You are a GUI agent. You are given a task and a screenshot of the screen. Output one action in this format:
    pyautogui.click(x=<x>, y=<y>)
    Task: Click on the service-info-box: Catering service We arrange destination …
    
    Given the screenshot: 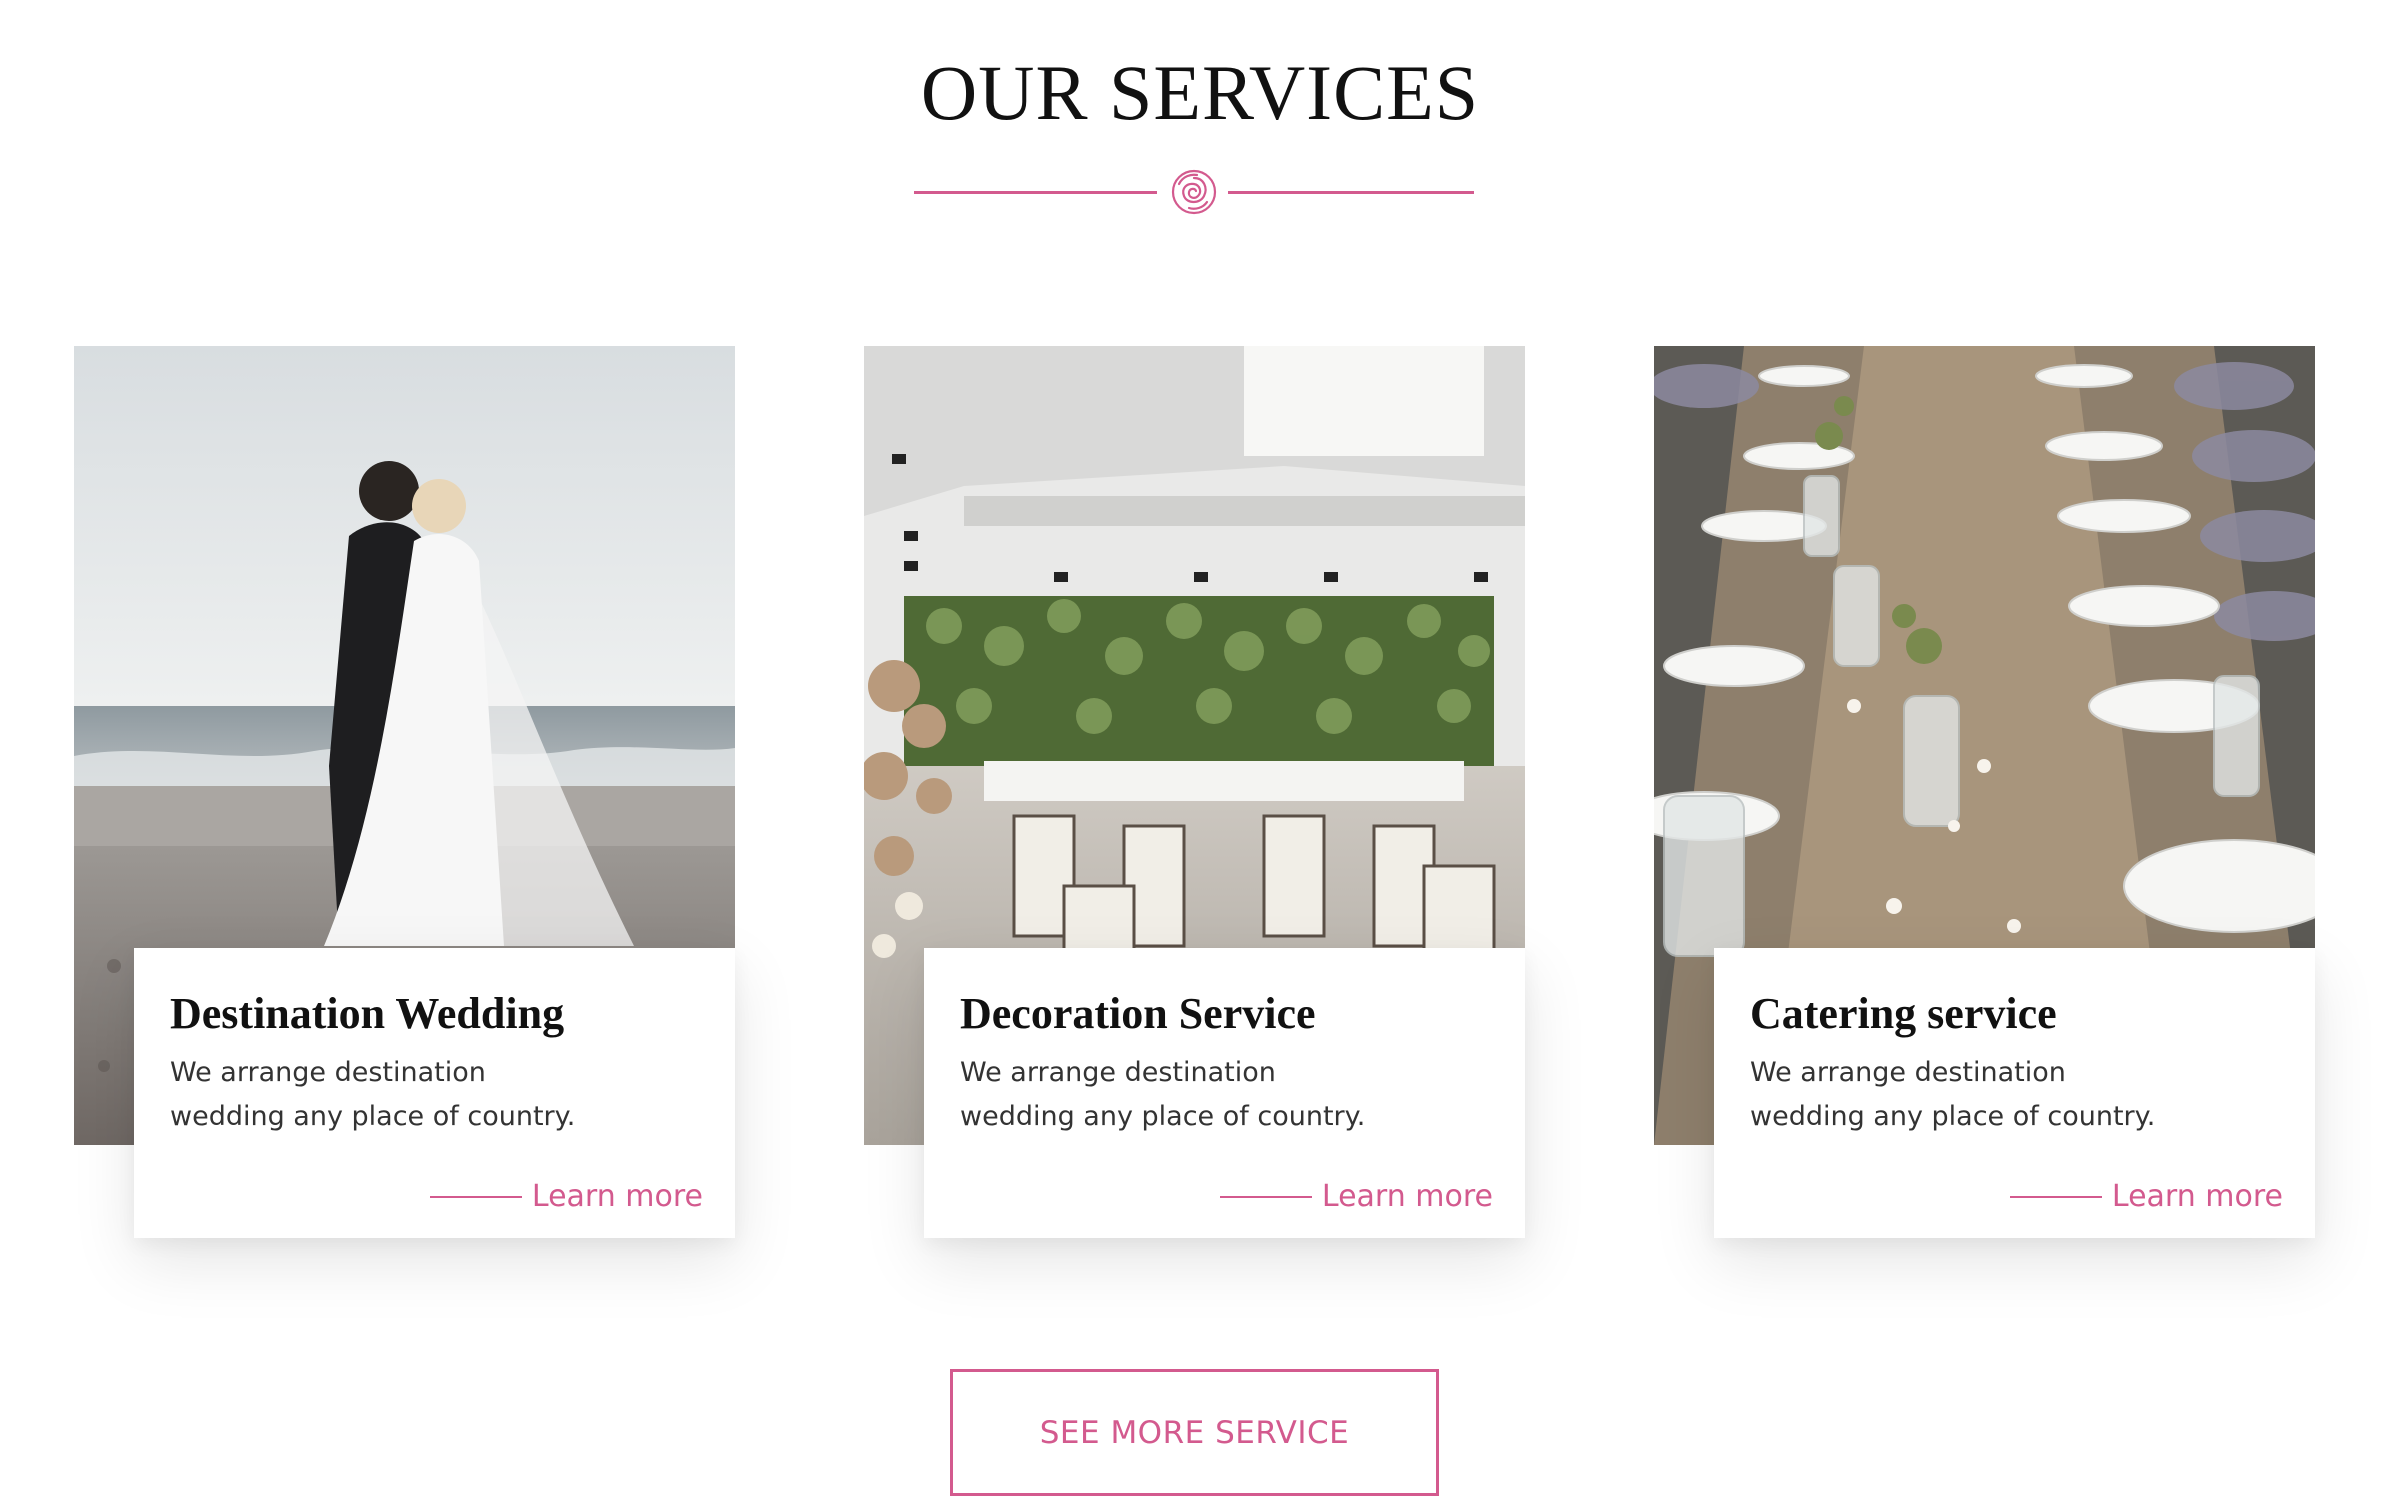 What is the action you would take?
    pyautogui.click(x=2014, y=1093)
    